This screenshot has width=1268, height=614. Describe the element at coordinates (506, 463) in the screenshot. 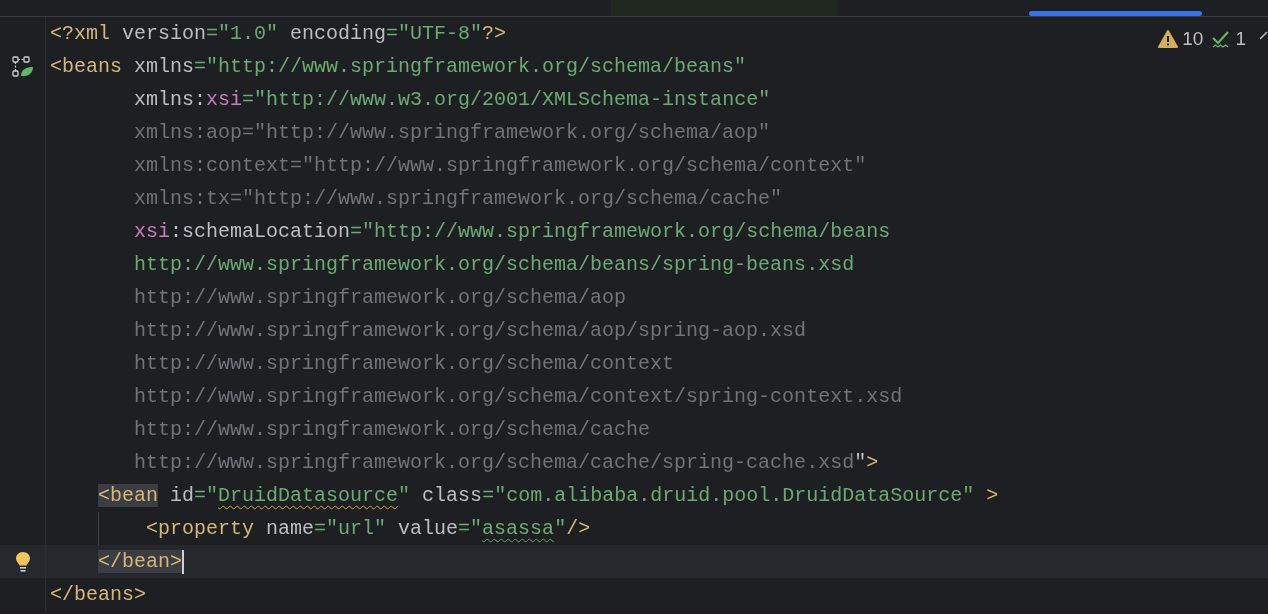

I see `code-line: http://www.springframework.org/schema/cache/spring-cache.xsd">` at that location.